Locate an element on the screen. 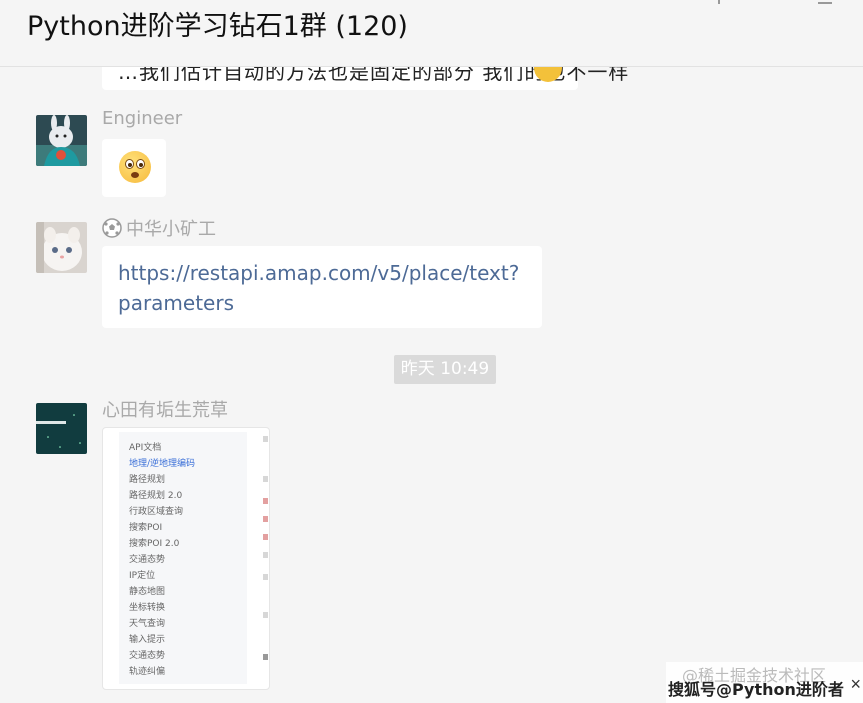  emoji-message-bubble is located at coordinates (134, 168).